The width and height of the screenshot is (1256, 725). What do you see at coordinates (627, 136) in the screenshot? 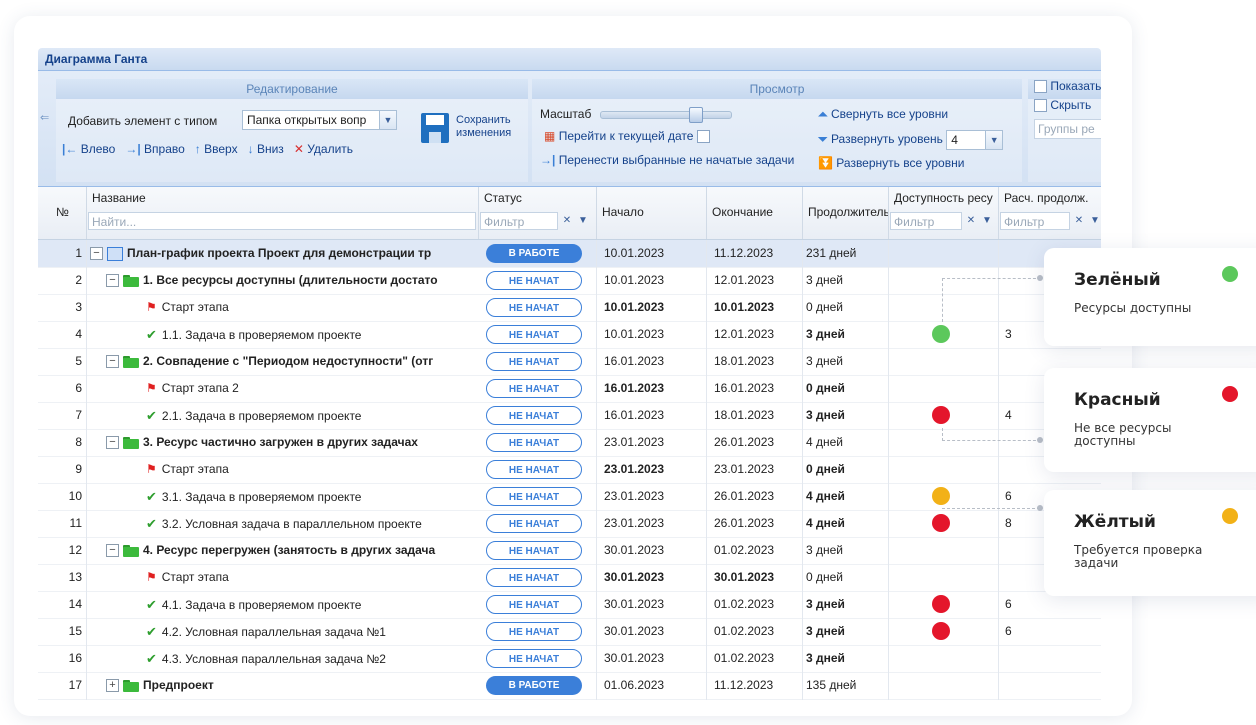
I see `goto-today-button: ▦ Перейти к текущей дате` at bounding box center [627, 136].